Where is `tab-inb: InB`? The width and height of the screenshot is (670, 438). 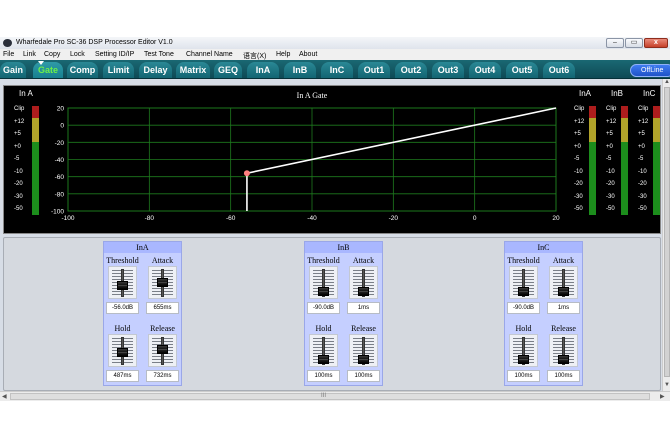 tab-inb: InB is located at coordinates (300, 70).